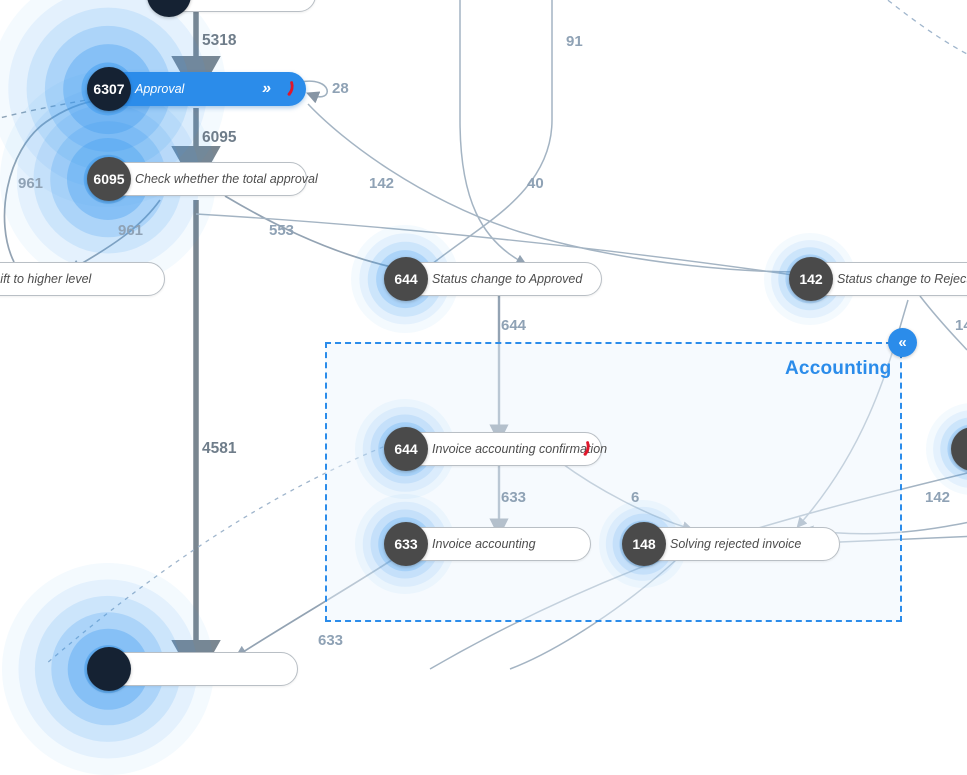 This screenshot has width=967, height=775. What do you see at coordinates (736, 544) in the screenshot?
I see `node-label: Solving rejected invoice` at bounding box center [736, 544].